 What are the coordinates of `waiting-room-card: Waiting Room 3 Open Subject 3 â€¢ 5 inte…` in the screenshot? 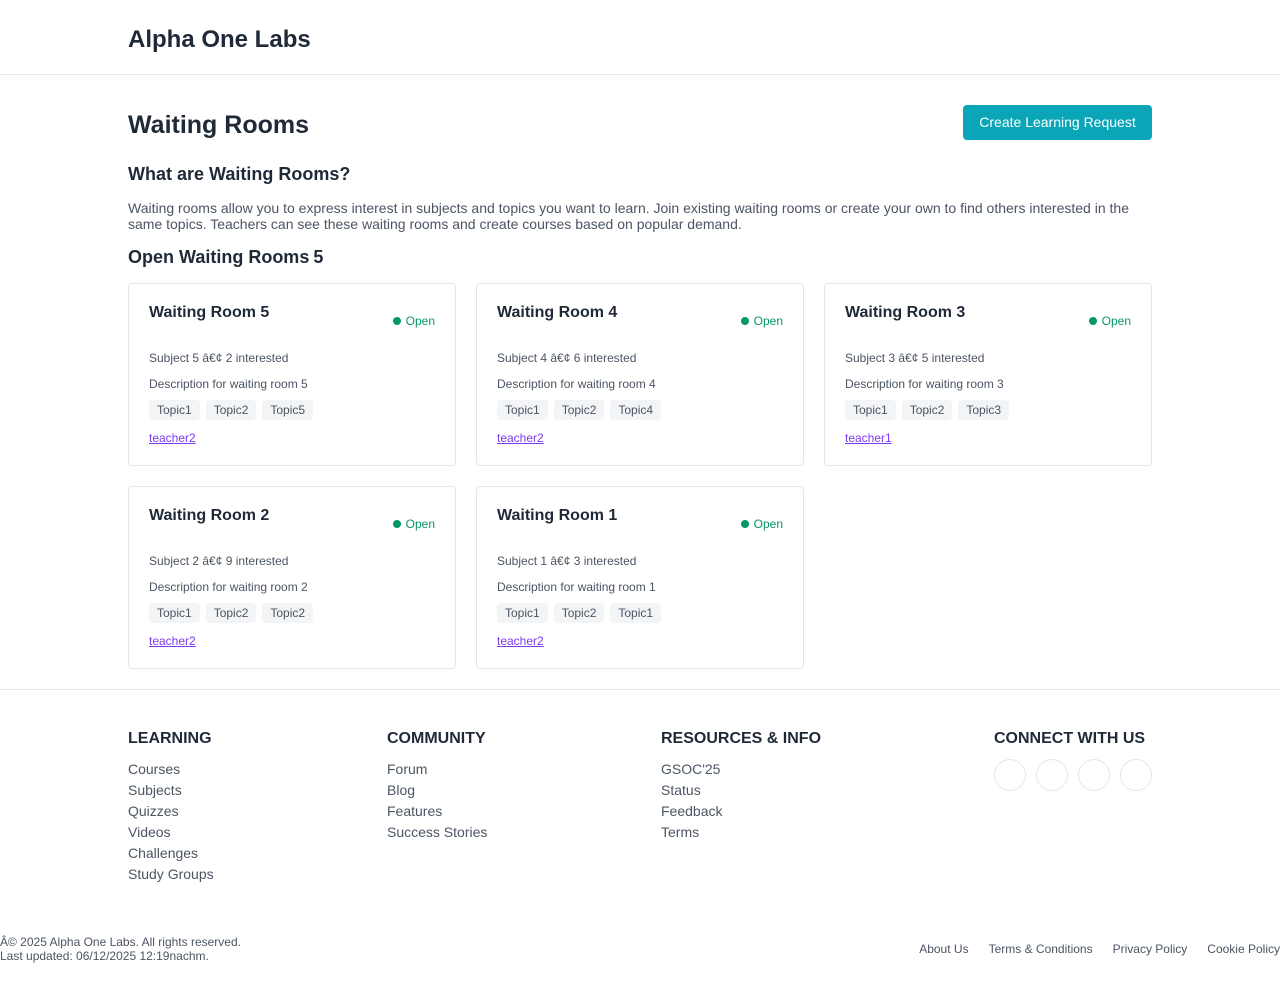 It's located at (988, 374).